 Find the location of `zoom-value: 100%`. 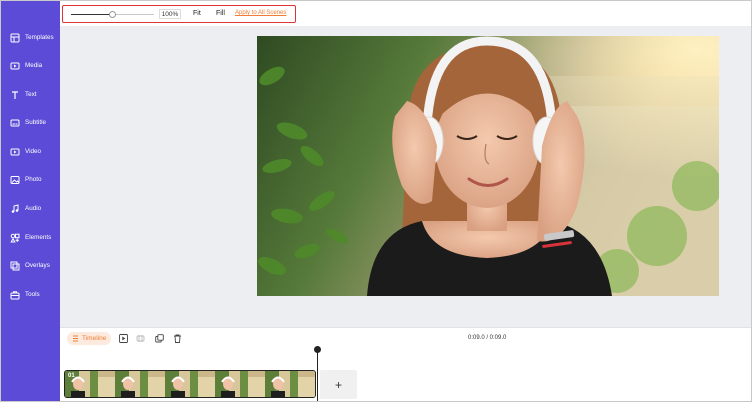

zoom-value: 100% is located at coordinates (170, 14).